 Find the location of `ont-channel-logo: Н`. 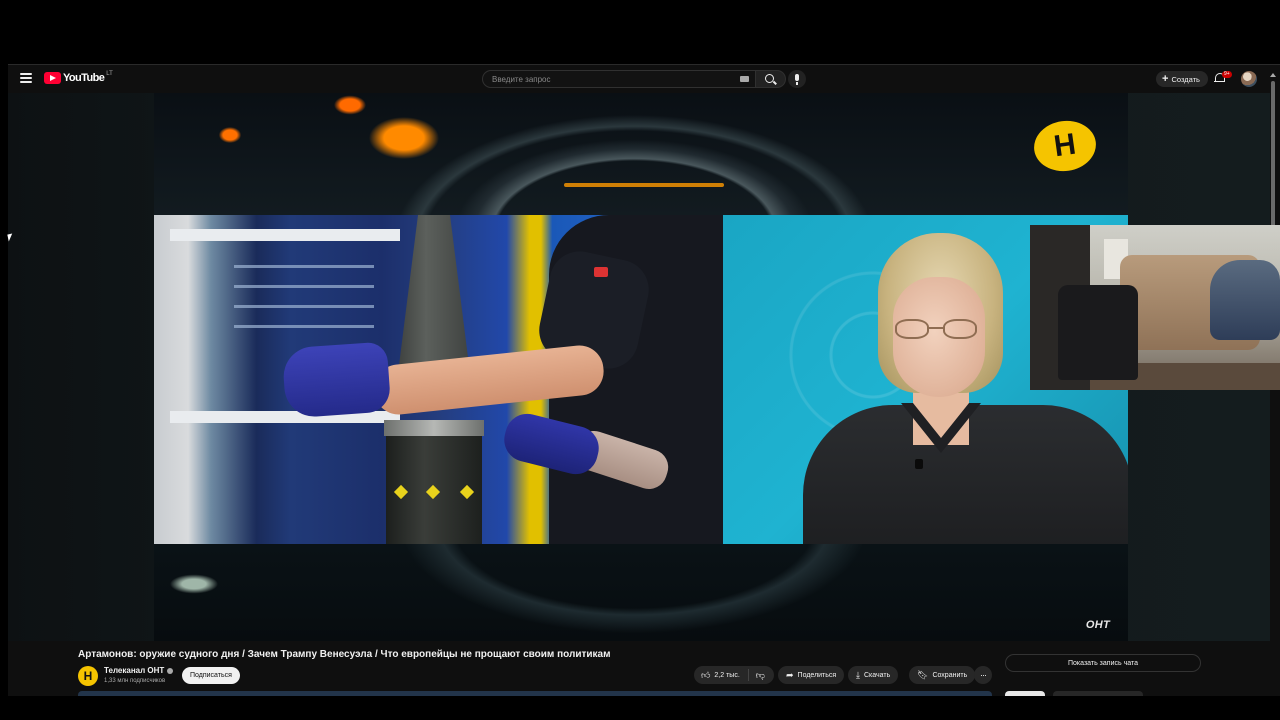

ont-channel-logo: Н is located at coordinates (1065, 146).